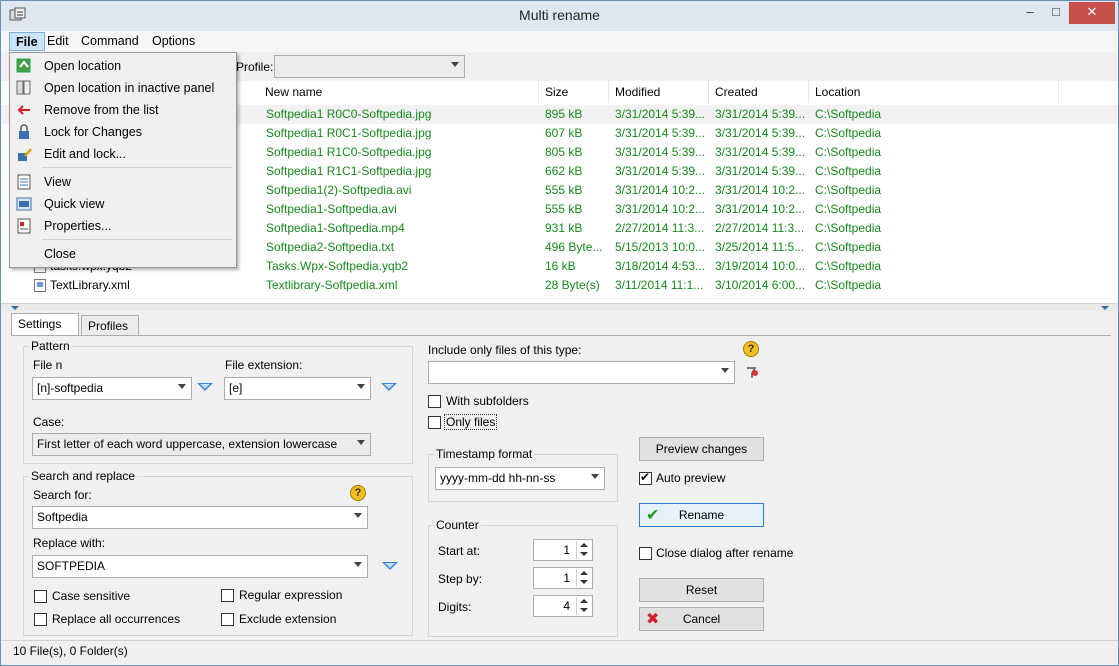 The height and width of the screenshot is (666, 1119). What do you see at coordinates (399, 92) in the screenshot?
I see `column-new-name: New name` at bounding box center [399, 92].